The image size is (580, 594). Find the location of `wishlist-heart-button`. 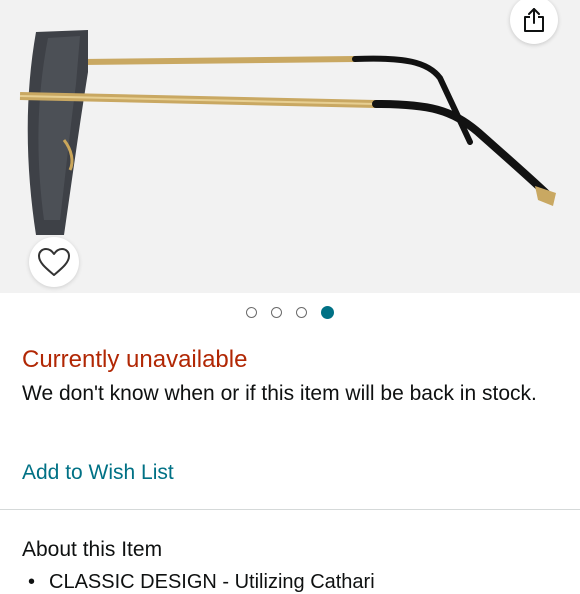

wishlist-heart-button is located at coordinates (54, 262).